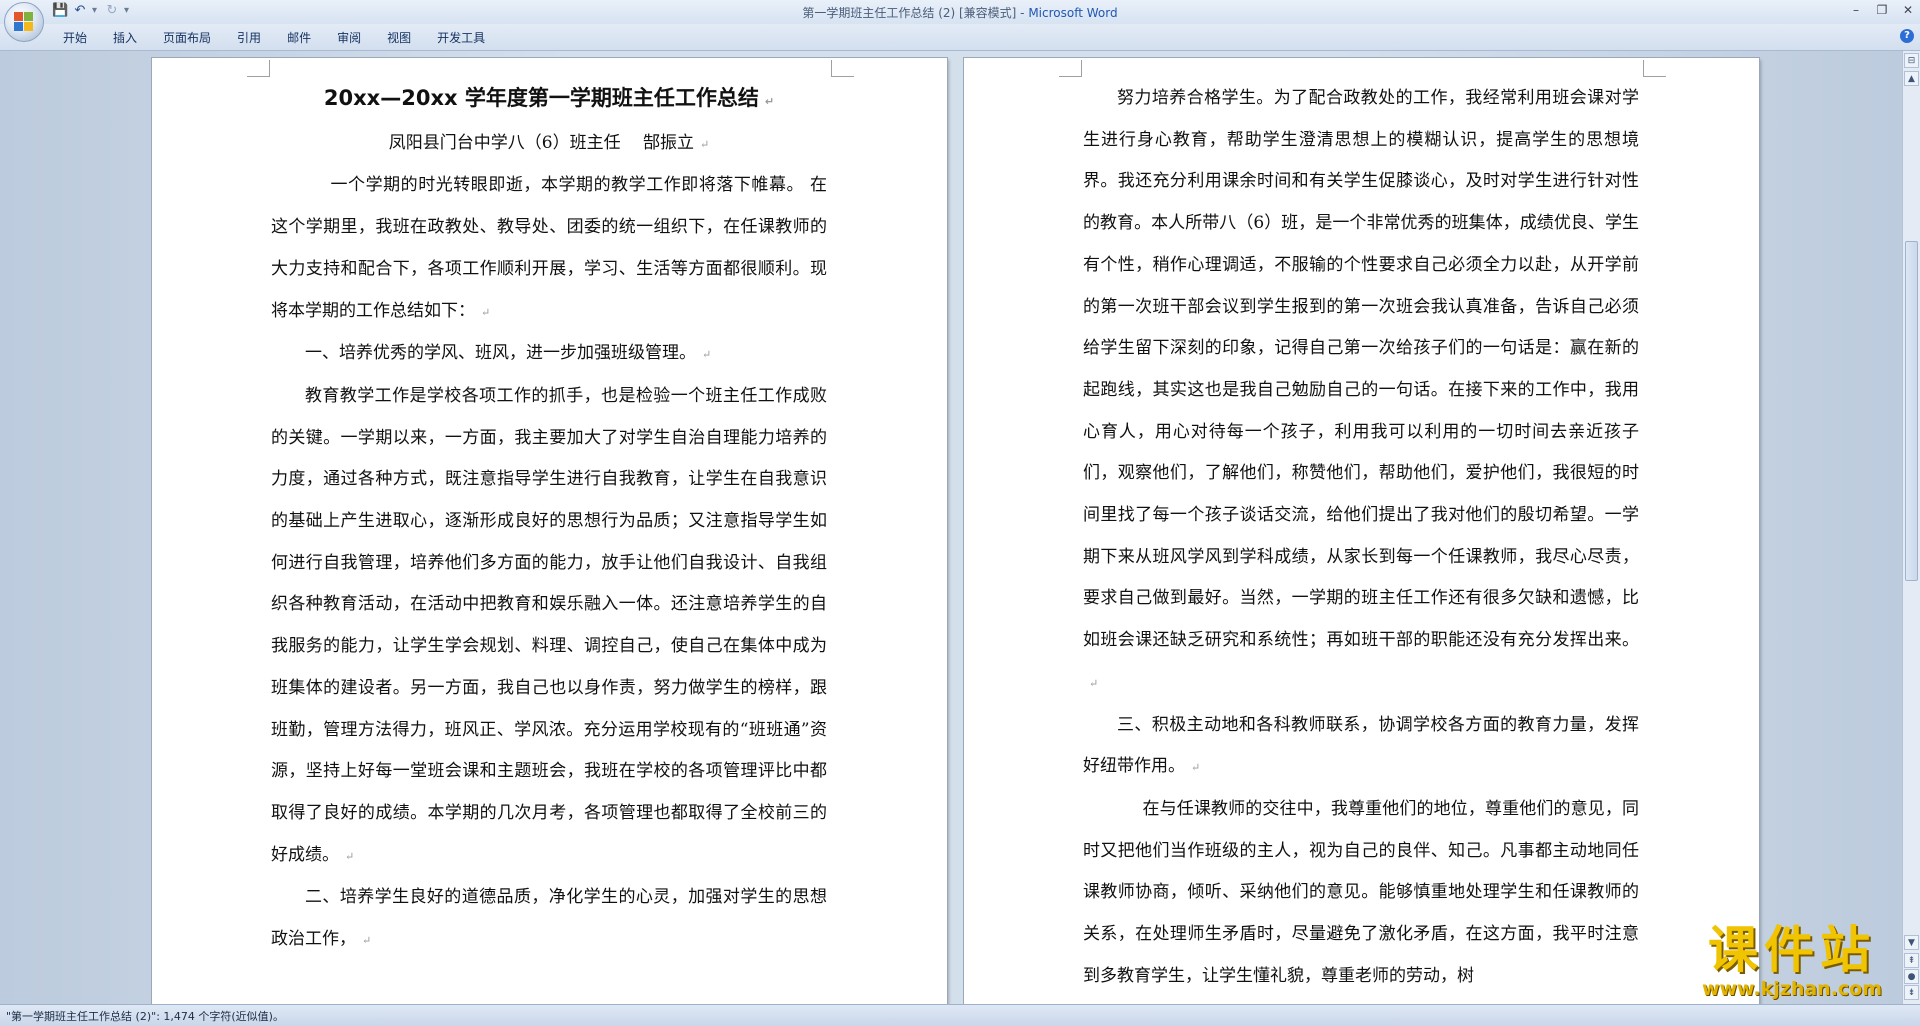  I want to click on vertical-scrollbar: ⊟ ▲ ▼ ⇞ ● ⇟, so click(1911, 527).